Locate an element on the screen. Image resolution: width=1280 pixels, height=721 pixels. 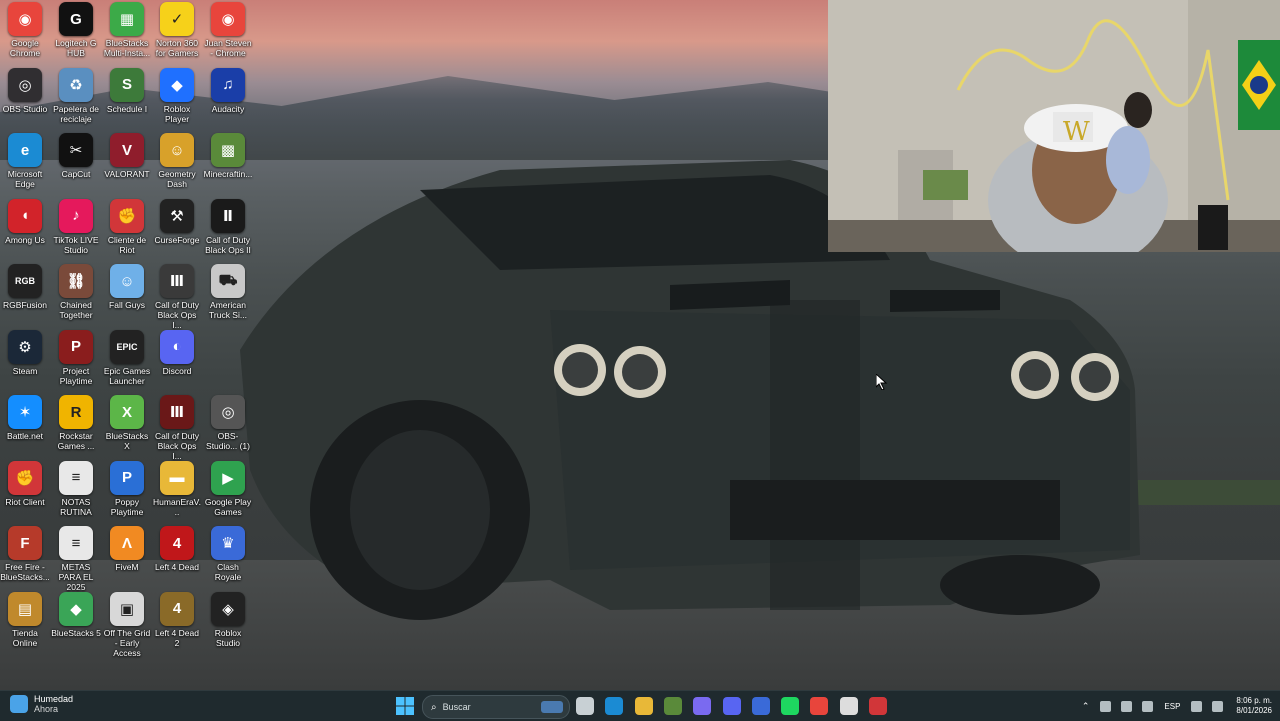
taskbar-lunar-client-icon is located at coordinates (760, 706).